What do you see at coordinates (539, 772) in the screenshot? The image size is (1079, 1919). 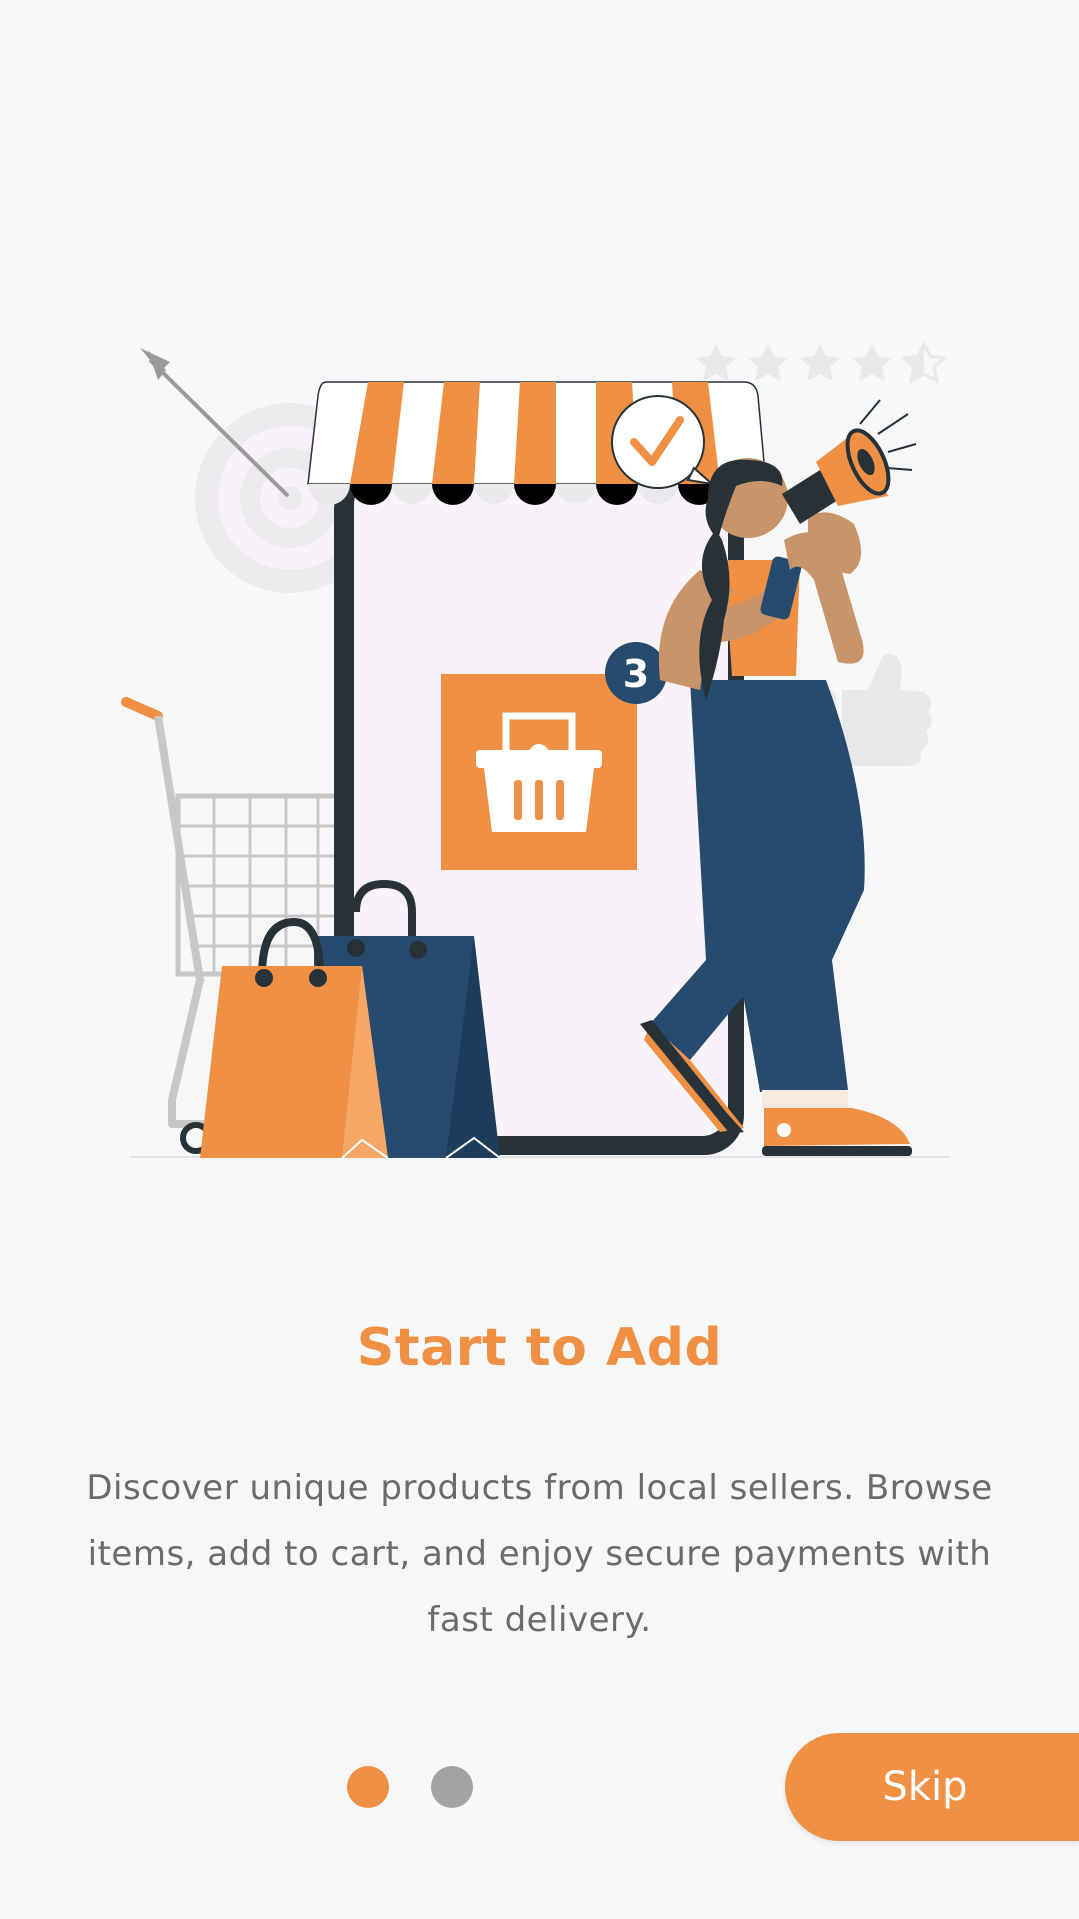 I see `basket-icon` at bounding box center [539, 772].